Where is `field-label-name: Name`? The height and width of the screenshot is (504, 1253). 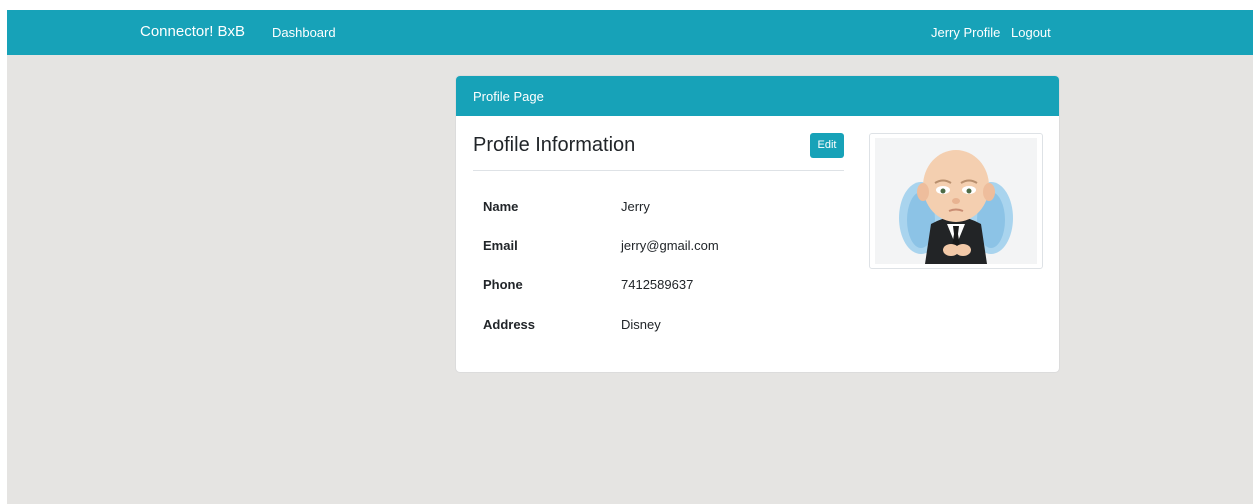 field-label-name: Name is located at coordinates (501, 206).